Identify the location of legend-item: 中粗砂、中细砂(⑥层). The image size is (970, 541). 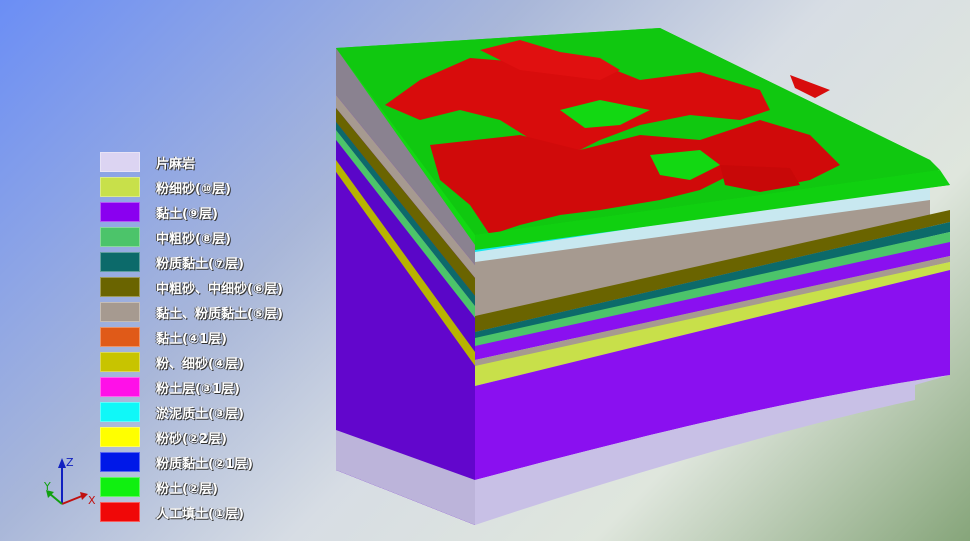
(230, 287).